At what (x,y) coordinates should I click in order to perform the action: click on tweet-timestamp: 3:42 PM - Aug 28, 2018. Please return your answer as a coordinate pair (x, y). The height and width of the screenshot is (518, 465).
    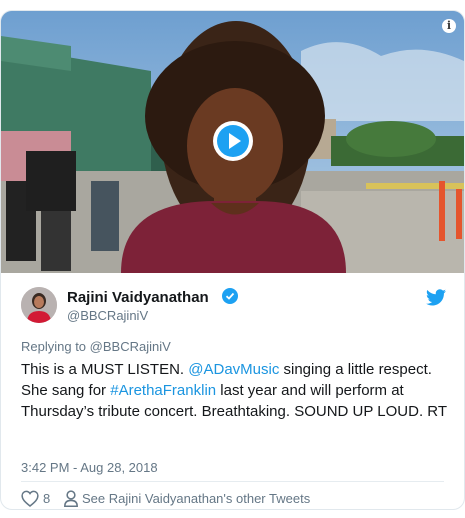
    Looking at the image, I should click on (89, 467).